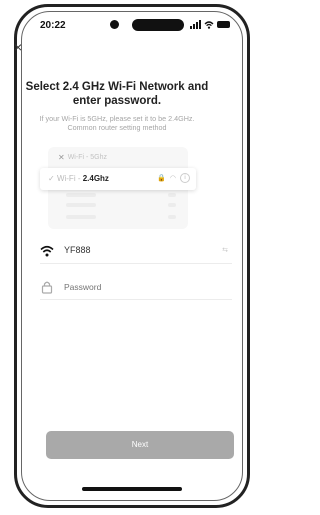  What do you see at coordinates (225, 250) in the screenshot?
I see `switch-network-icon: ⇆` at bounding box center [225, 250].